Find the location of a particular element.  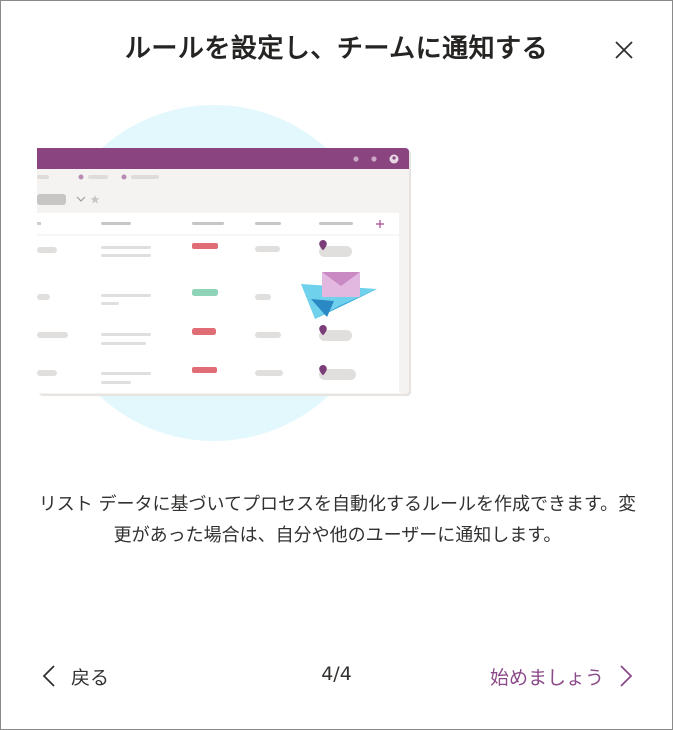

get-started-button: 始めましょう is located at coordinates (562, 676).